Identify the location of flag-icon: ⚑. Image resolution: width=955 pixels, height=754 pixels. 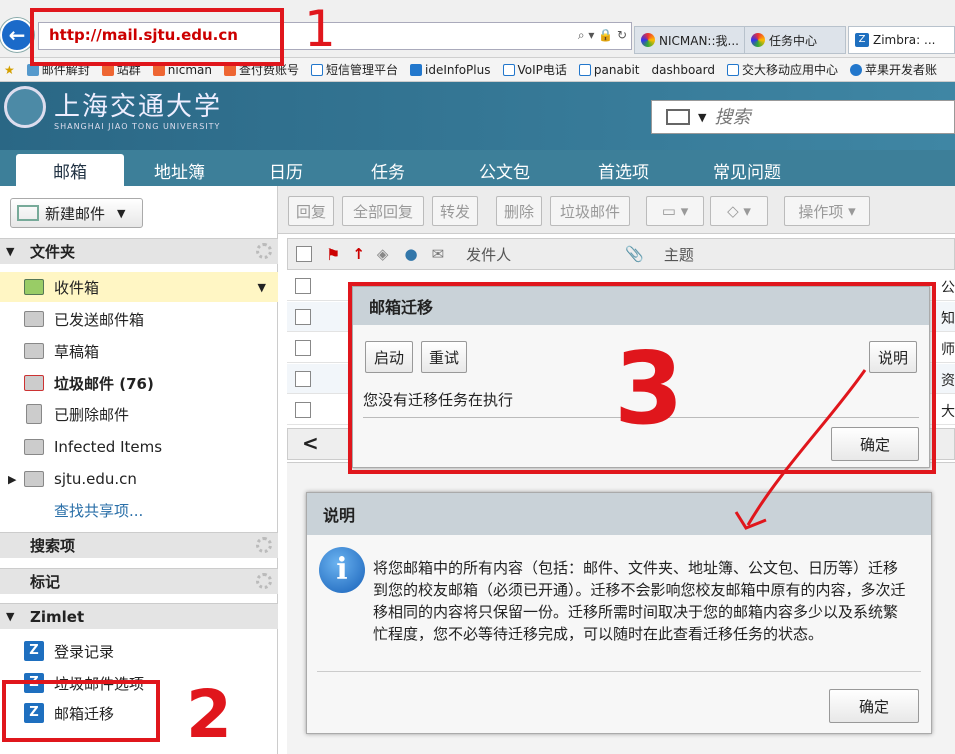
(333, 254).